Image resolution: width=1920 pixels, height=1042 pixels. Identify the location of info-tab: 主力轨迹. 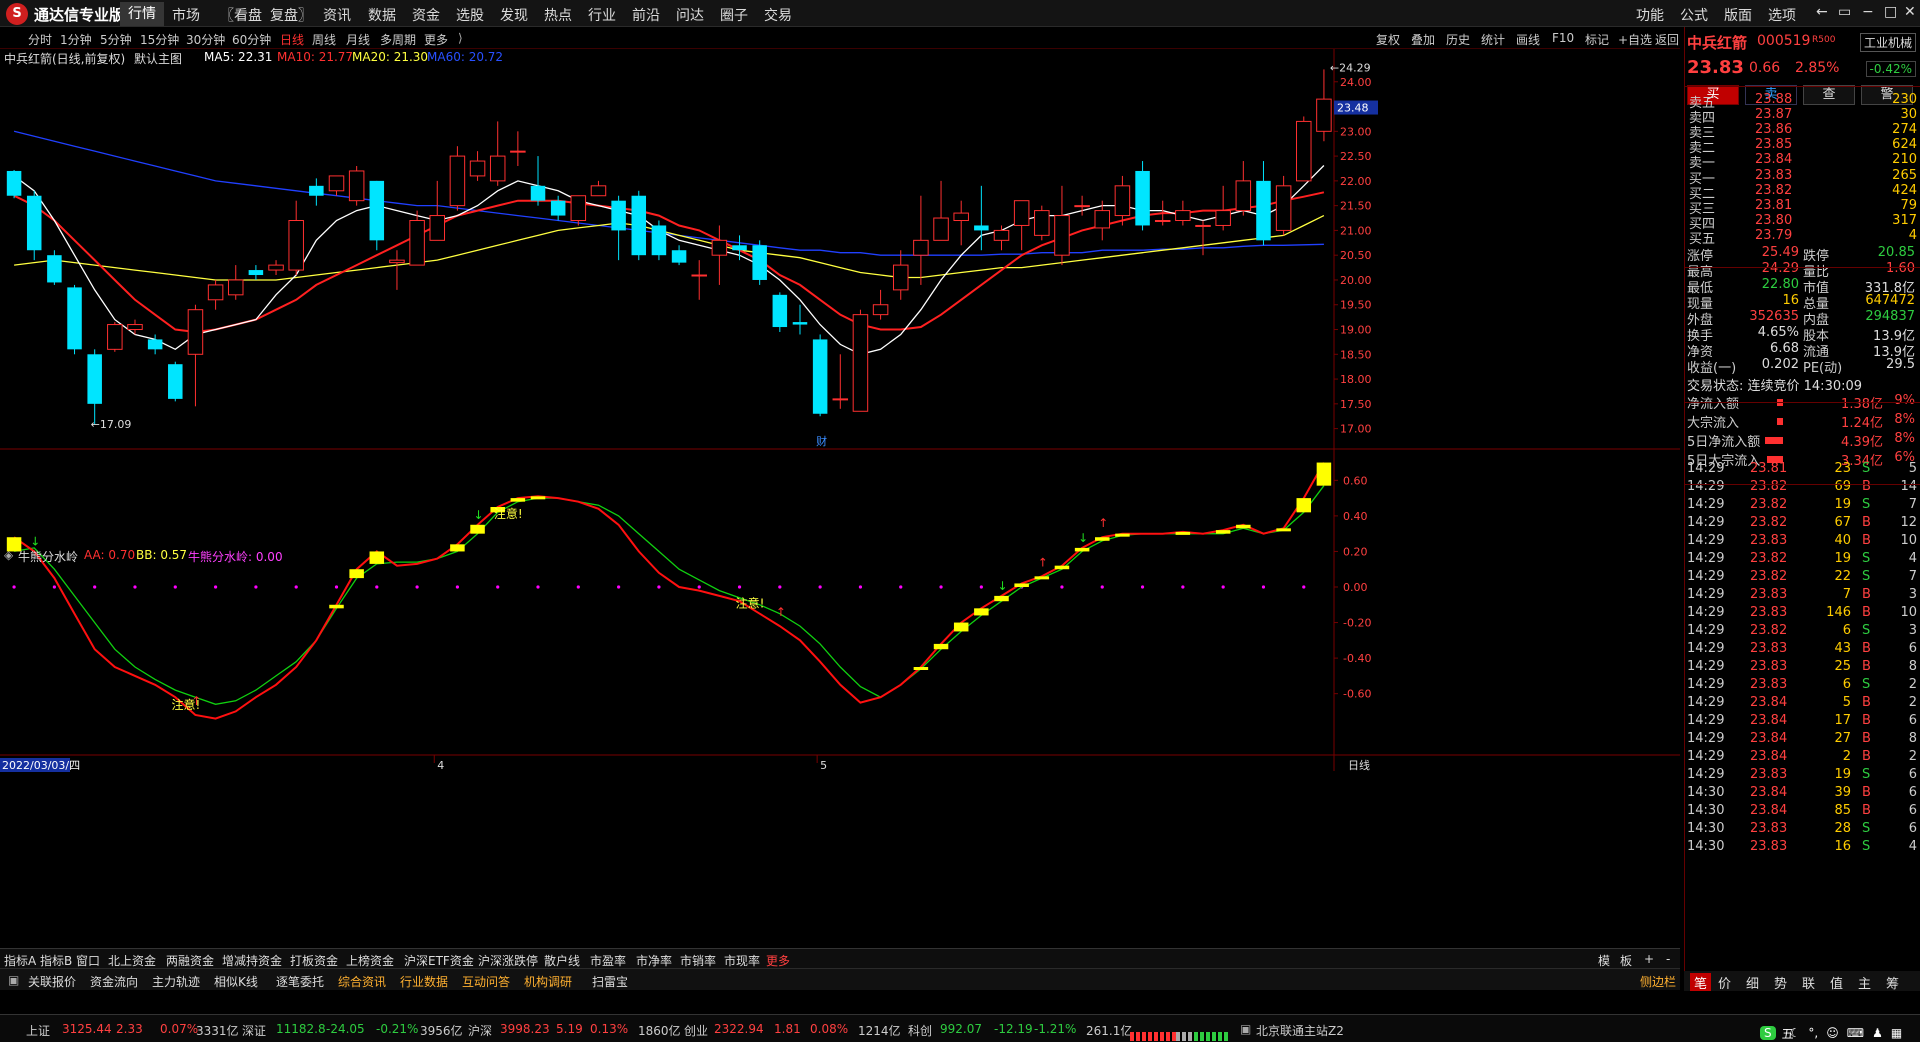
(176, 981).